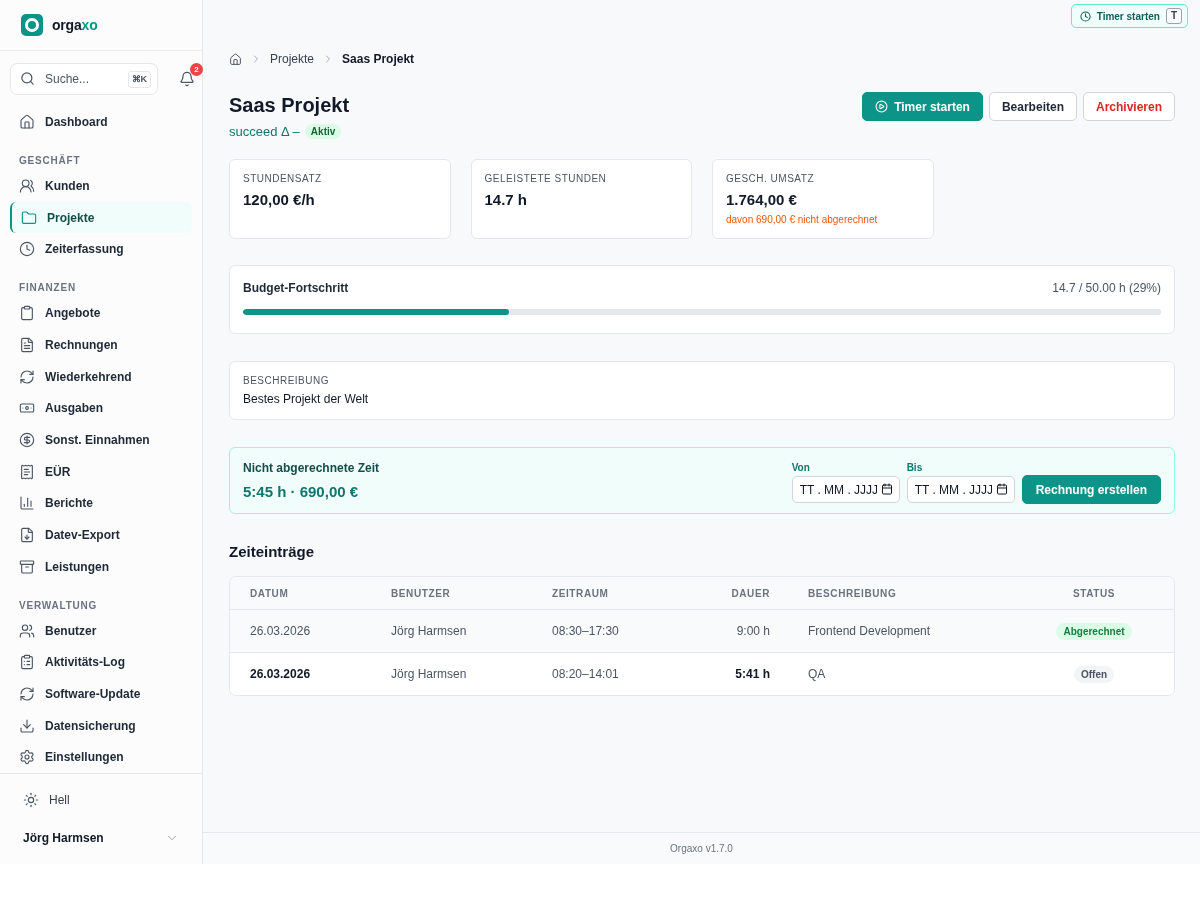 This screenshot has width=1200, height=900. What do you see at coordinates (586, 631) in the screenshot?
I see `table-cell-text: 08:30–17:30` at bounding box center [586, 631].